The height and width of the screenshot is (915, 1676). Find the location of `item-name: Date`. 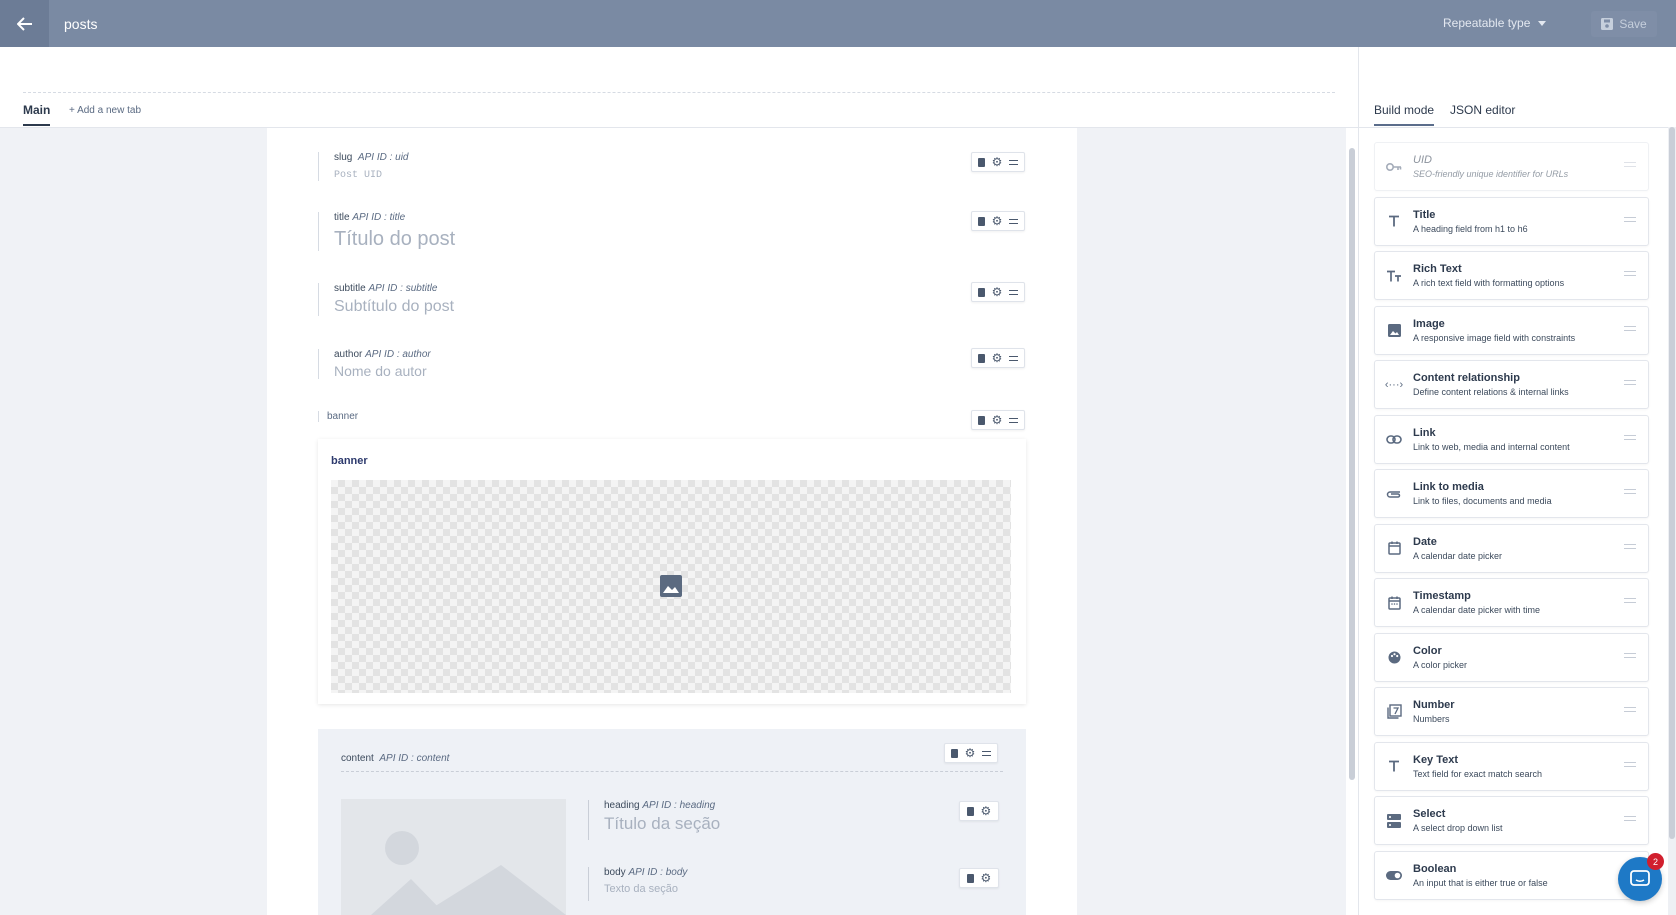

item-name: Date is located at coordinates (1425, 541).